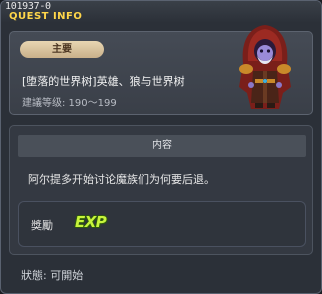 The image size is (322, 294). I want to click on quest-name: [堕落的世界树]英雄、狼与世界树, so click(103, 81).